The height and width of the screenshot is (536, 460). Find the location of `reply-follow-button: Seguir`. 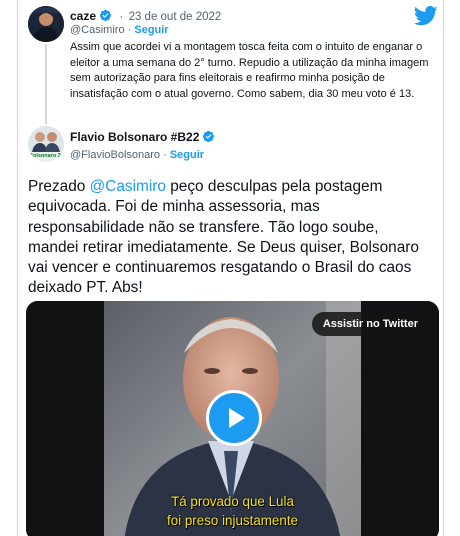

reply-follow-button: Seguir is located at coordinates (151, 30).